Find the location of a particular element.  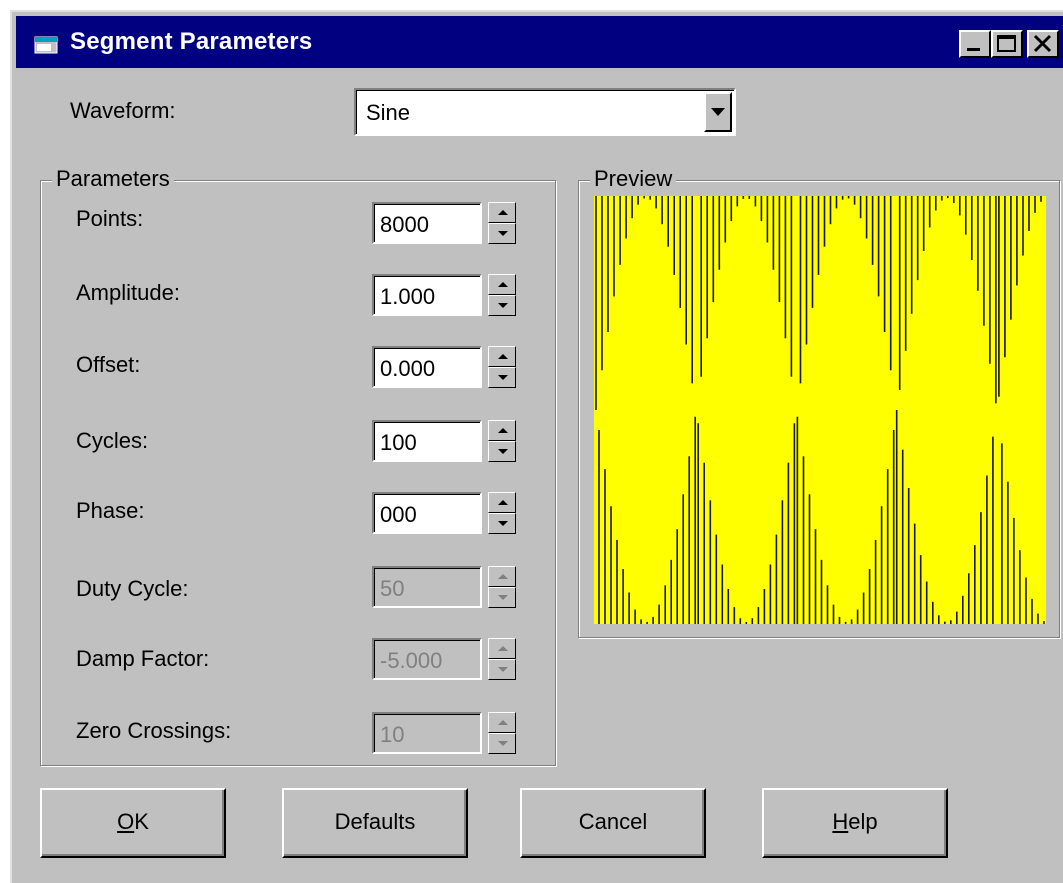

offset-input: 0.000 is located at coordinates (427, 367).